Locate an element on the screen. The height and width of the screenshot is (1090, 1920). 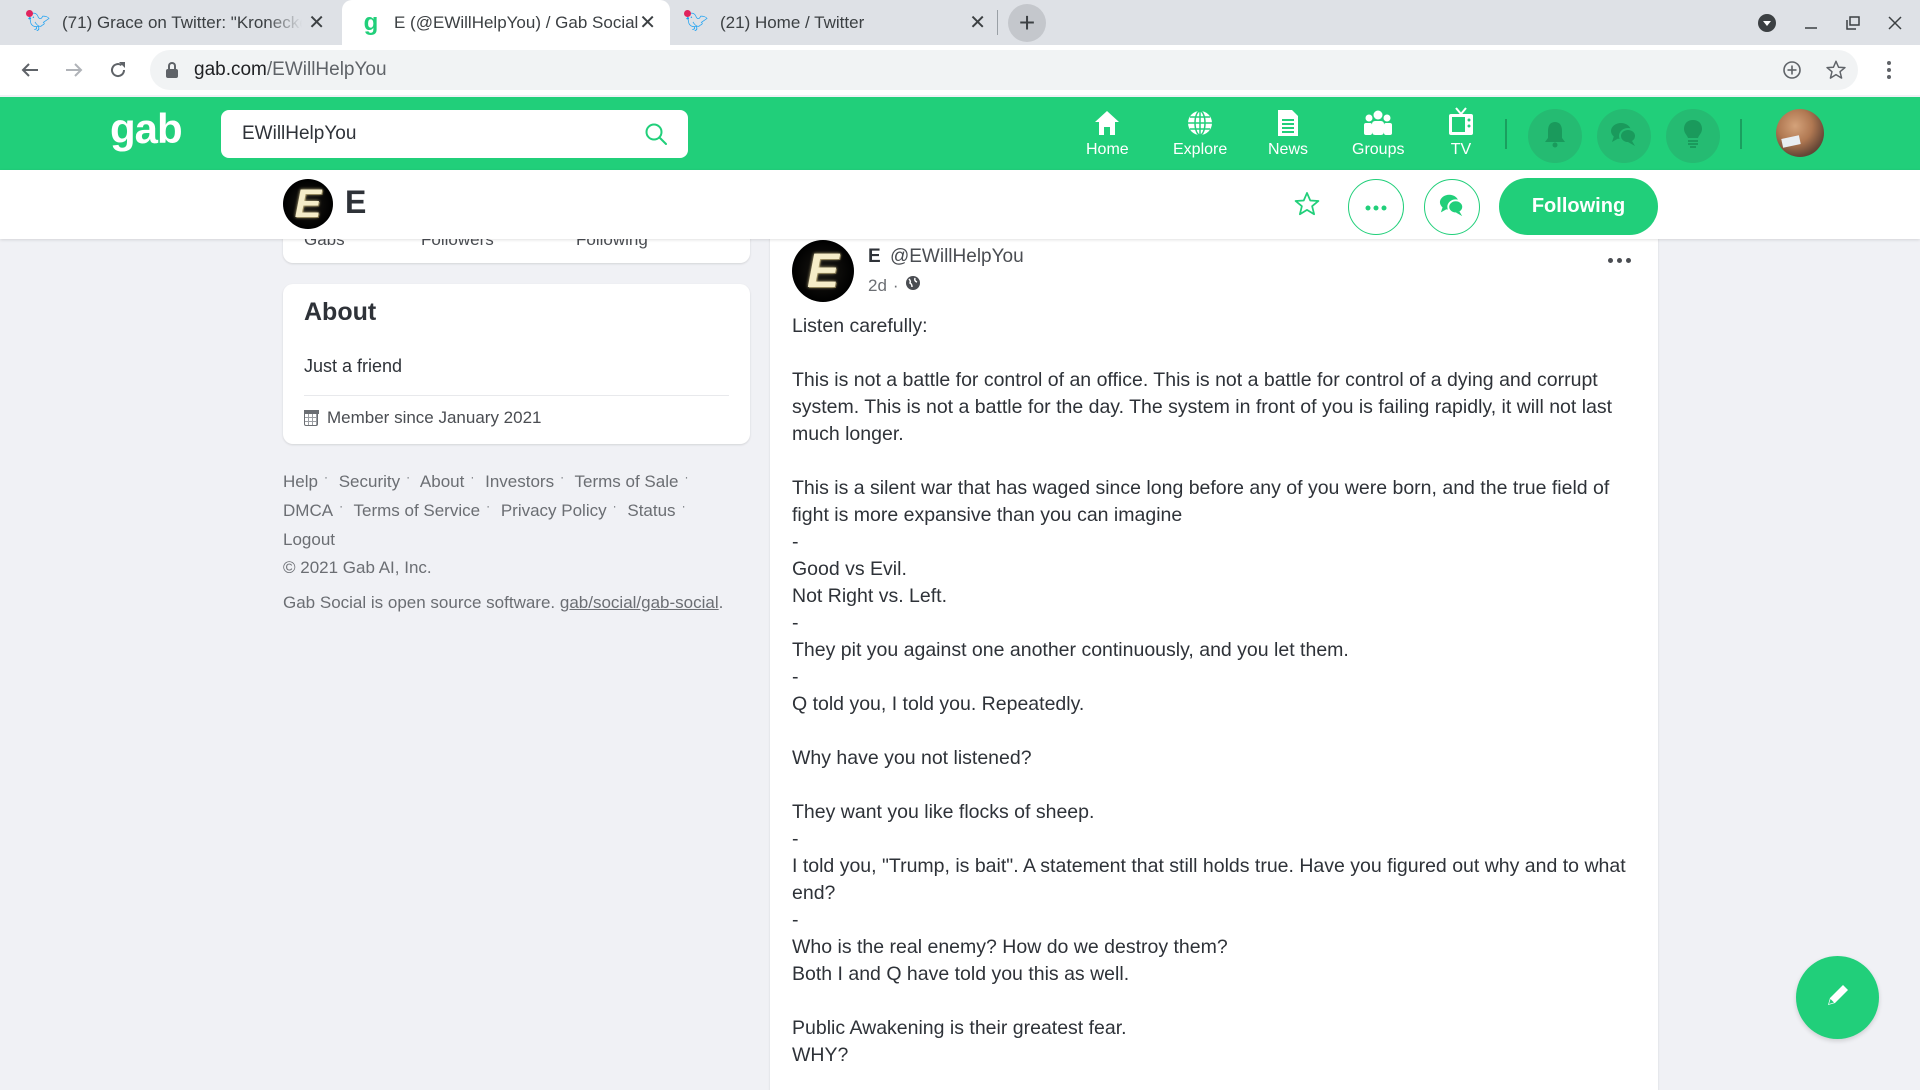
post-options-icon is located at coordinates (1619, 260).